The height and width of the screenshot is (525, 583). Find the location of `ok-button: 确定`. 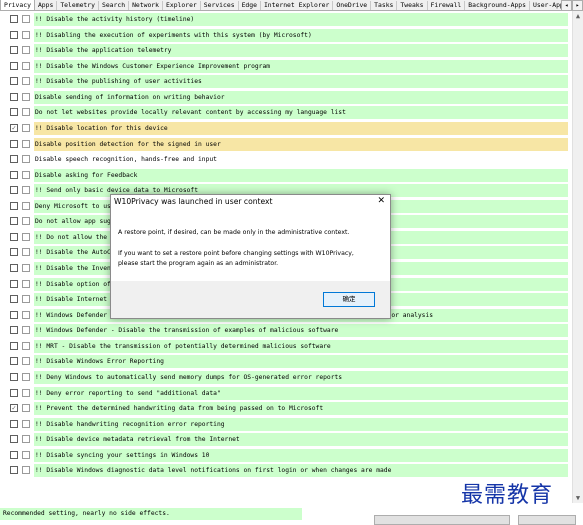

ok-button: 确定 is located at coordinates (349, 299).